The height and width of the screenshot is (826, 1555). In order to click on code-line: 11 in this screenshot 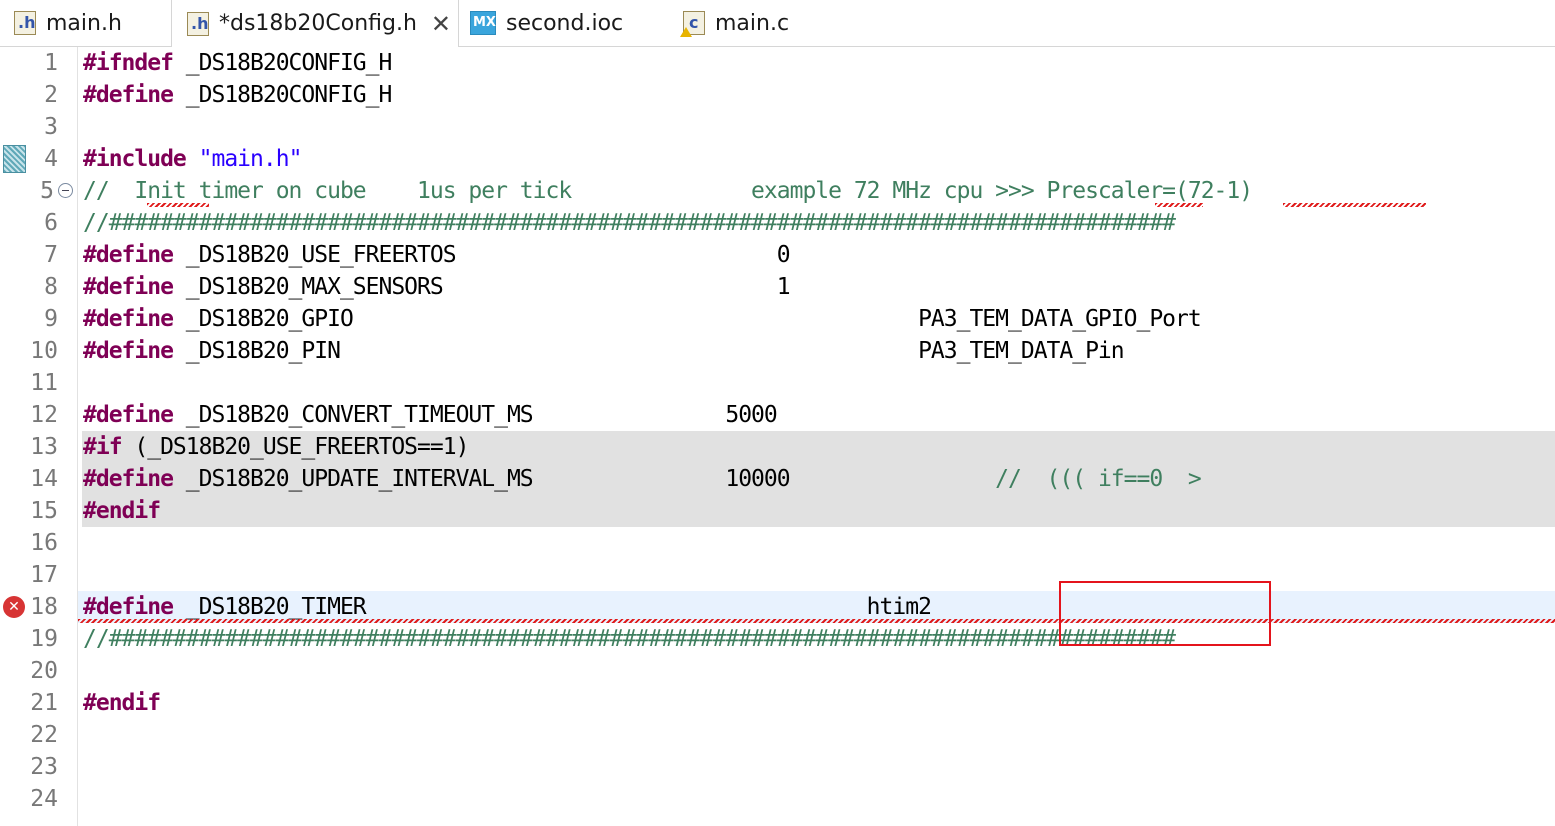, I will do `click(777, 383)`.